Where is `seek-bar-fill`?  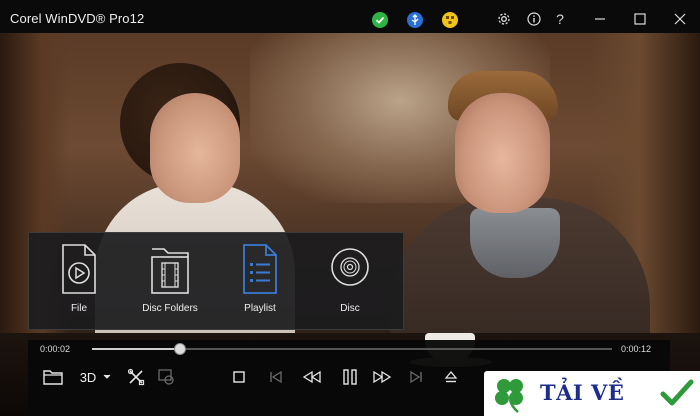
seek-bar-fill is located at coordinates (136, 349).